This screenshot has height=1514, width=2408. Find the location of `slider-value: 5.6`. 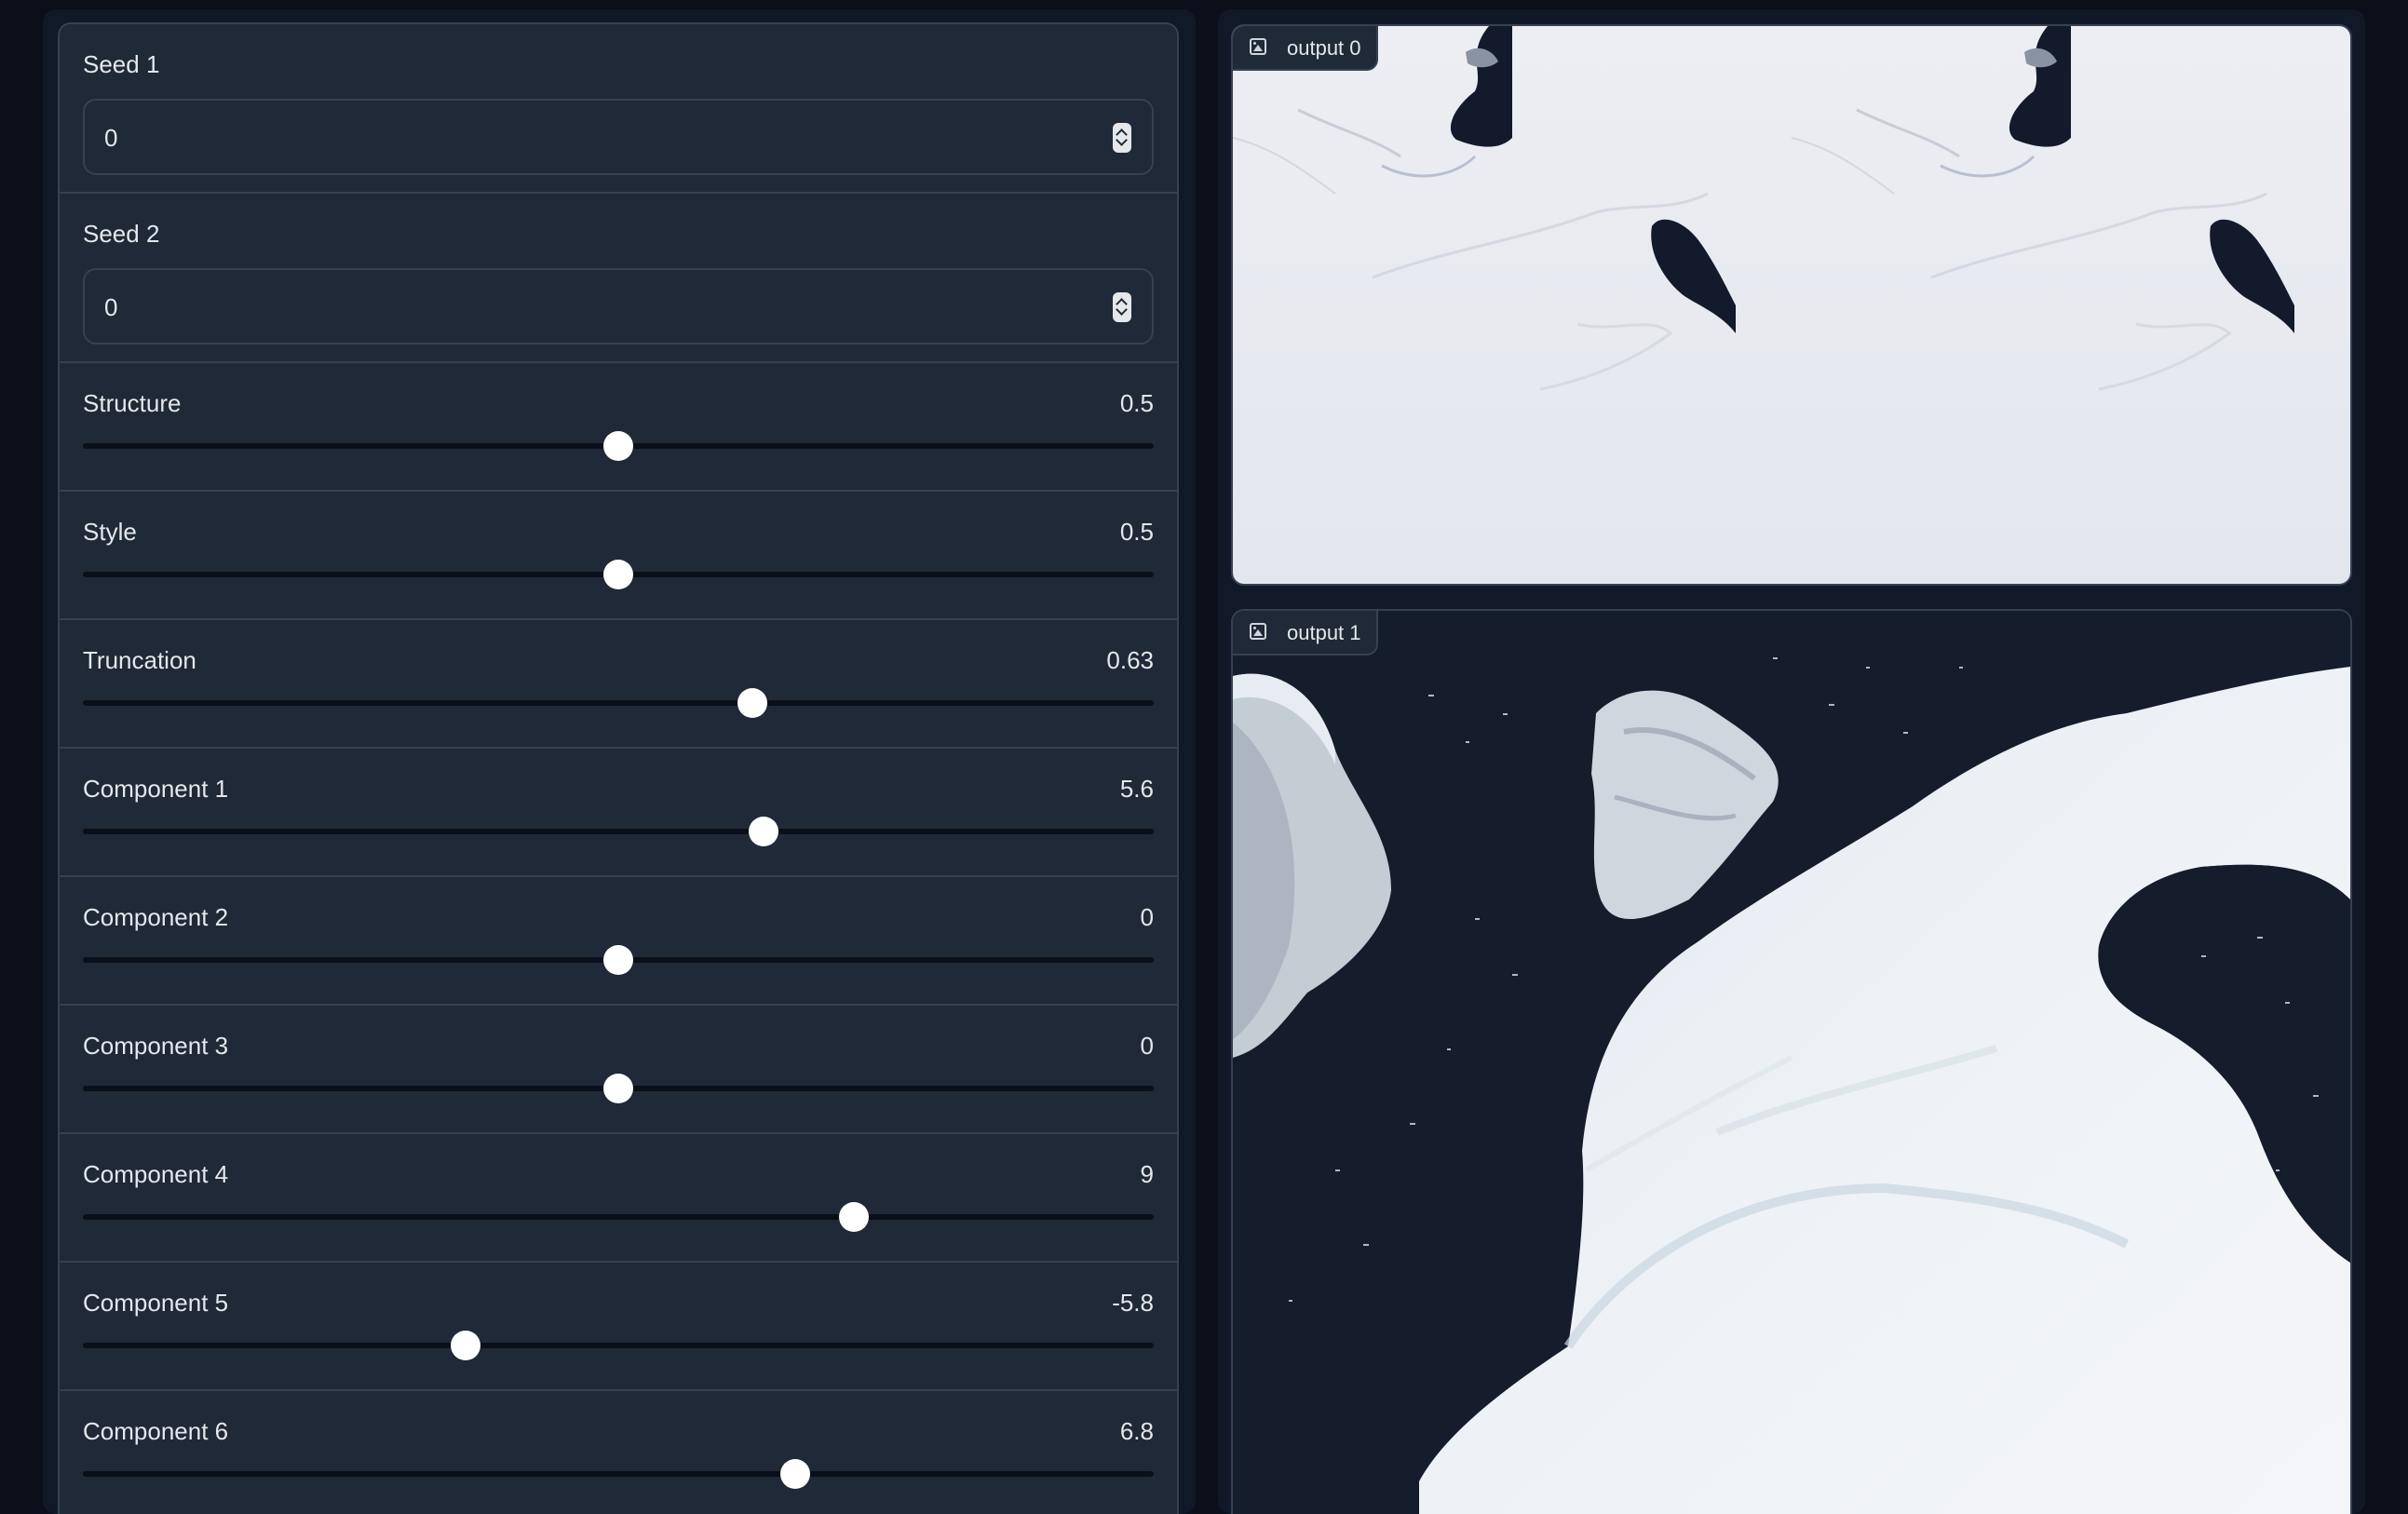

slider-value: 5.6 is located at coordinates (1136, 789).